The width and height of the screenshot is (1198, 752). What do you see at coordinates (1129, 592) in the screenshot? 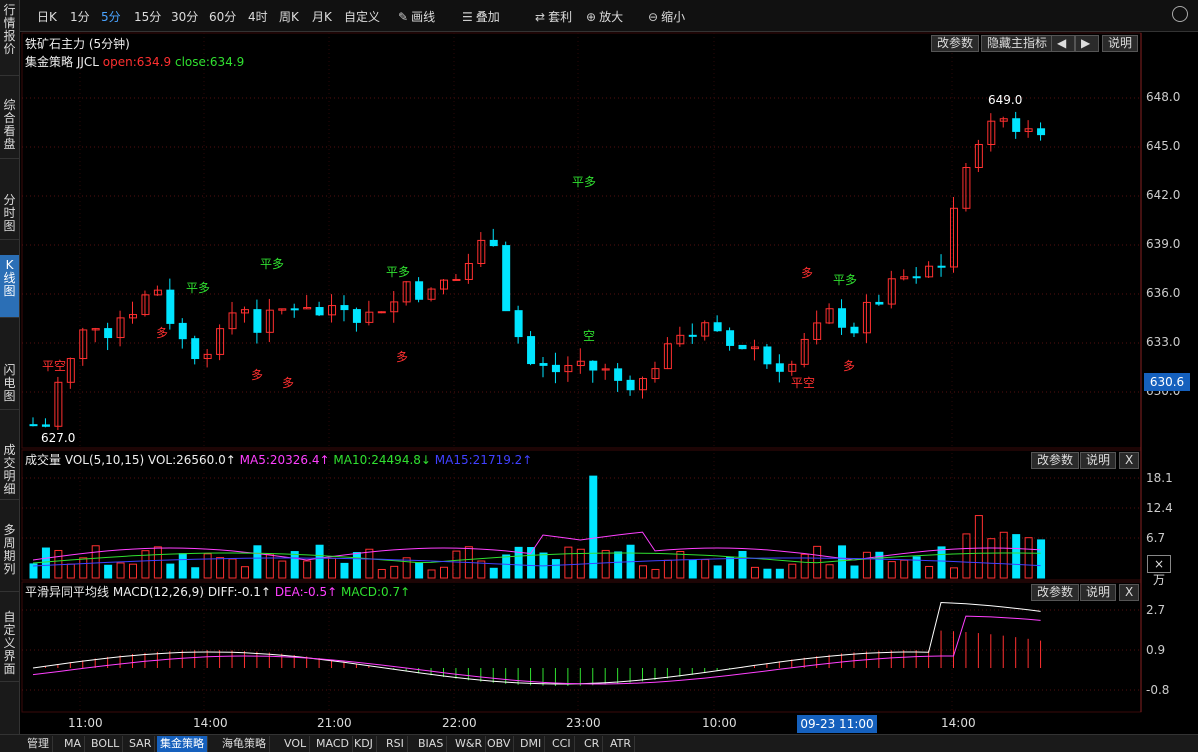
I see `macd-close-icon: X` at bounding box center [1129, 592].